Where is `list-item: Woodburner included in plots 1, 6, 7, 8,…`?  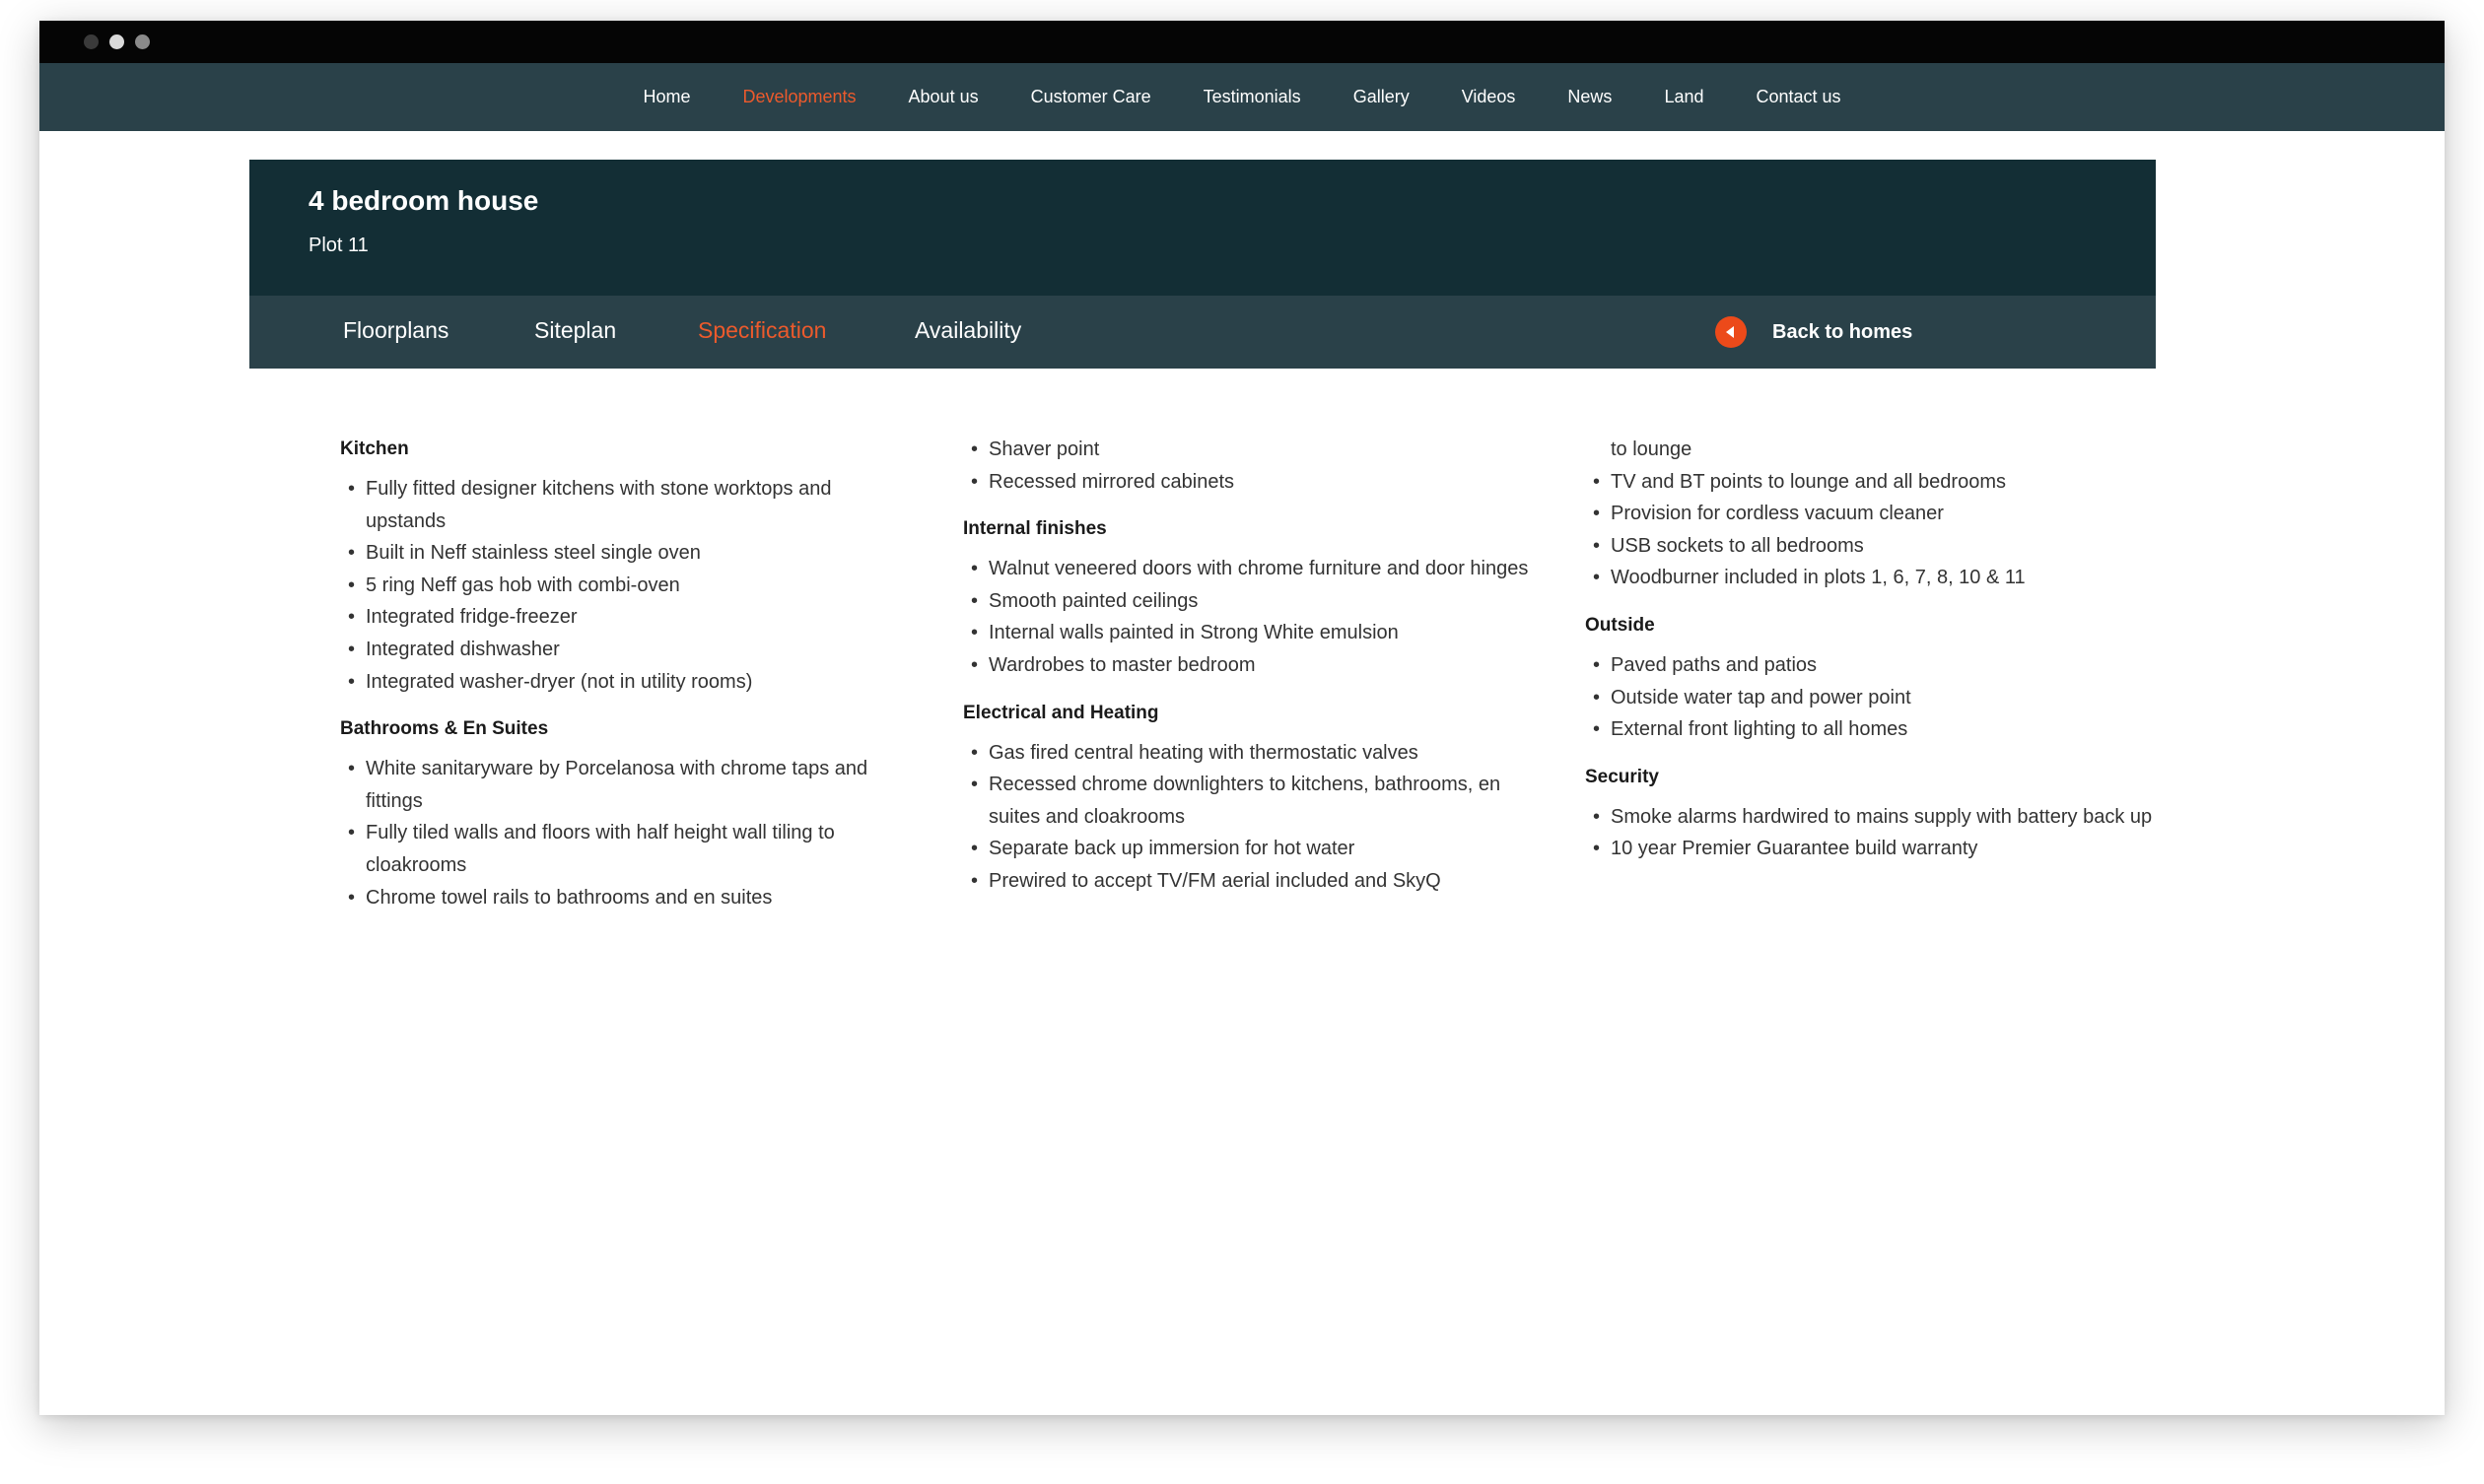 list-item: Woodburner included in plots 1, 6, 7, 8,… is located at coordinates (1871, 578).